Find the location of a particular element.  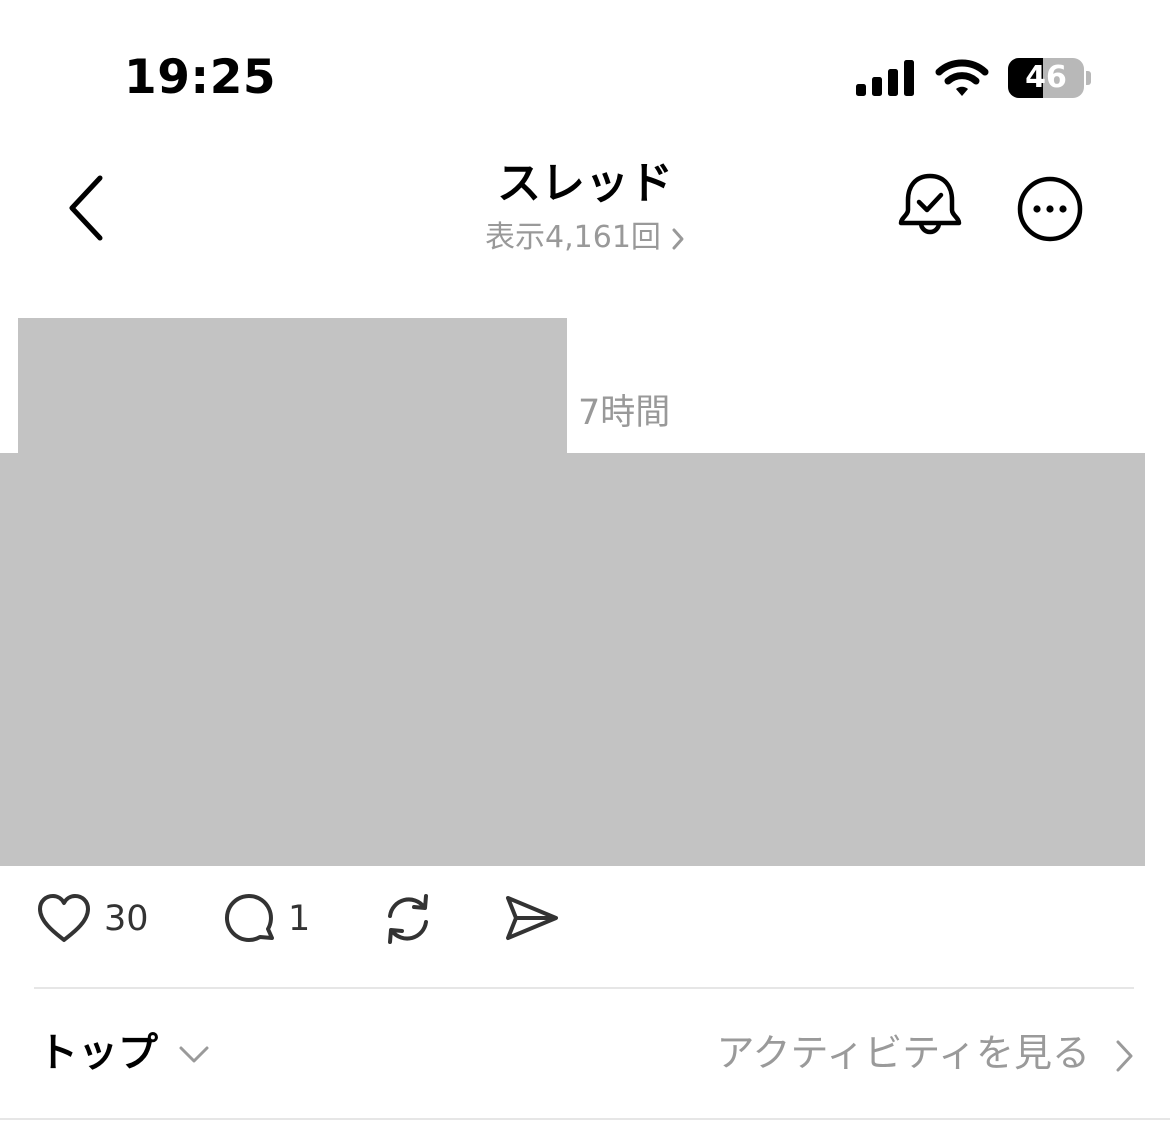

battery-indicator: 46 is located at coordinates (1050, 78).